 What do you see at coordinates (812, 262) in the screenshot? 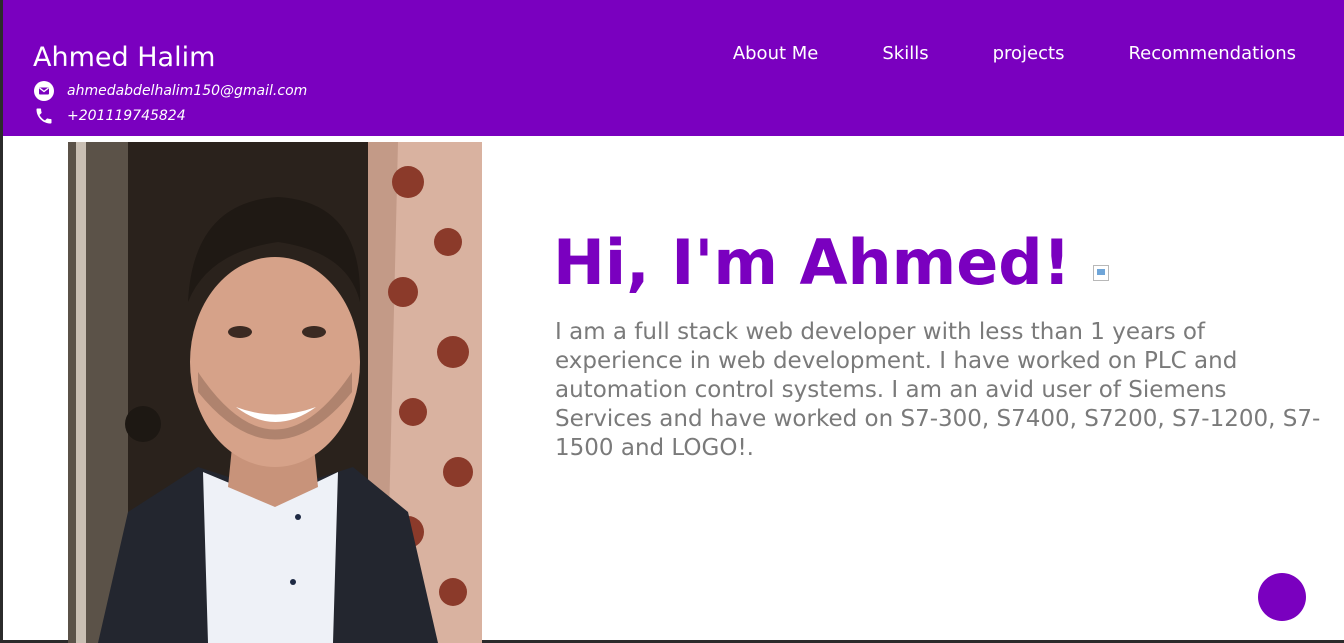
I see `hero-title-text: Hi, I'm Ahmed!` at bounding box center [812, 262].